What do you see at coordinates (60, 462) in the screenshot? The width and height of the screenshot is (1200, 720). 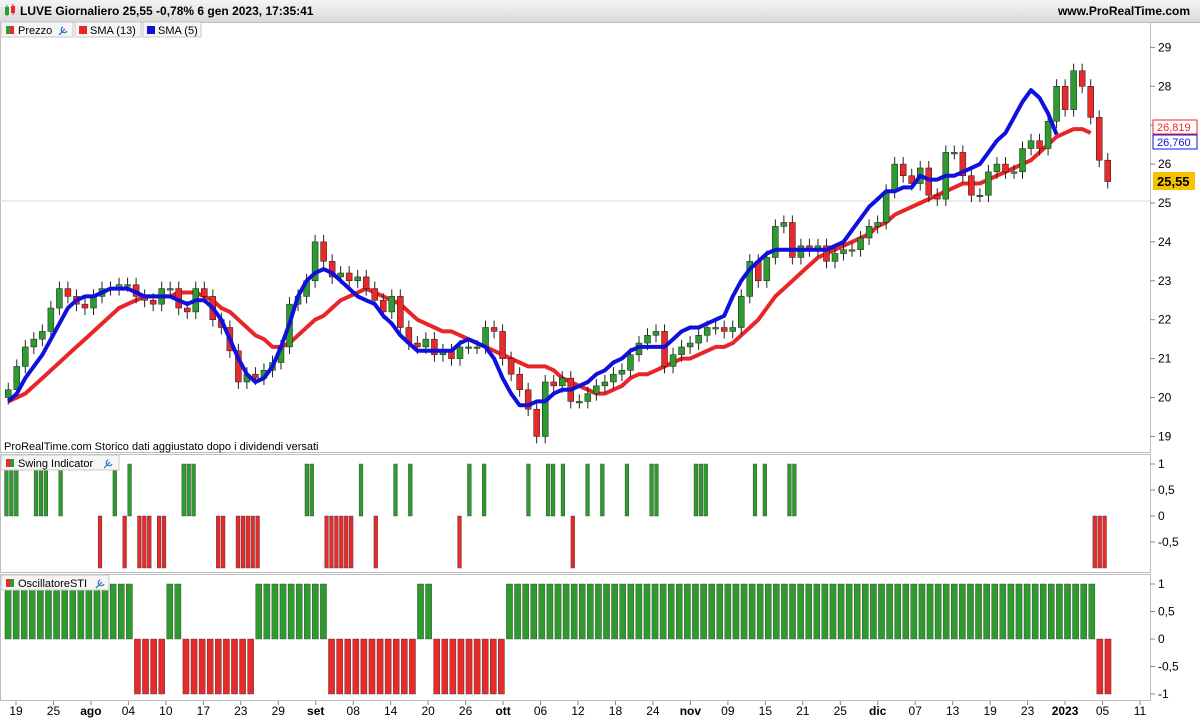 I see `swing-legend: Swing Indicator` at bounding box center [60, 462].